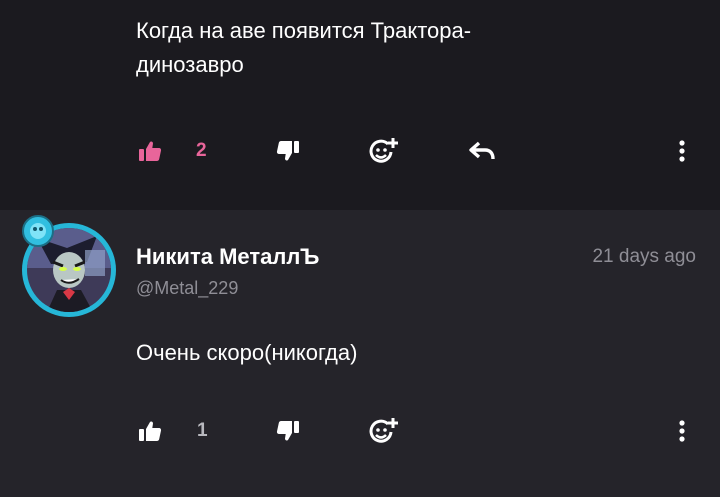 The image size is (720, 497). What do you see at coordinates (360, 151) in the screenshot?
I see `comment-1-actions: 2` at bounding box center [360, 151].